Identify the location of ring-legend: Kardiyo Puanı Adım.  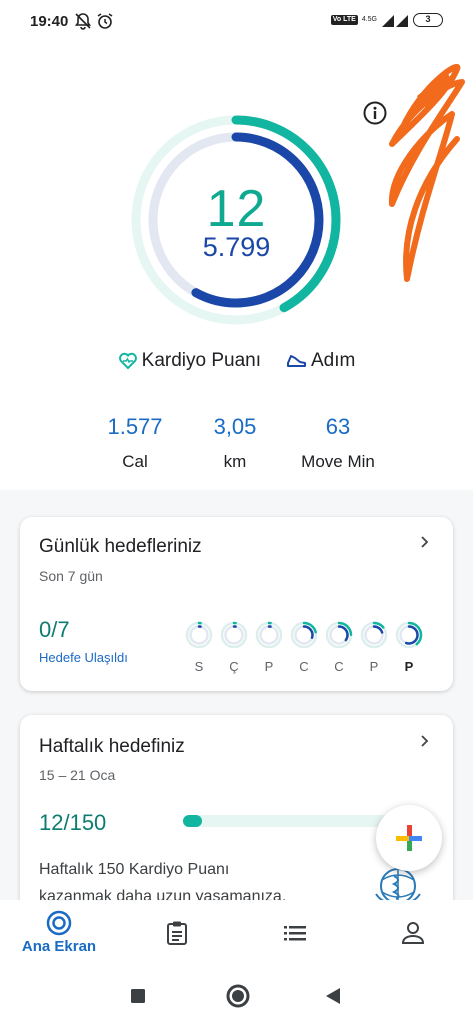
(236, 361).